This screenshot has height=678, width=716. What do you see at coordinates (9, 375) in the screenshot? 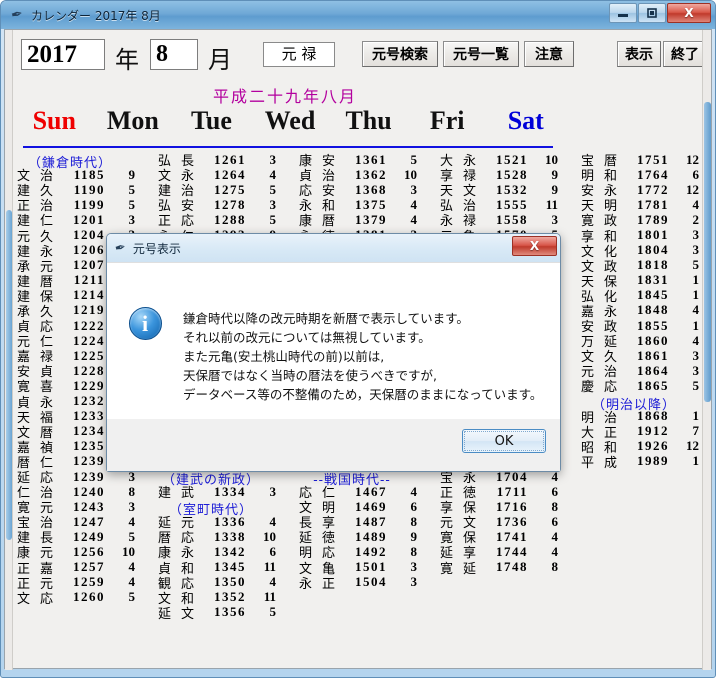
I see `left-scroll-thumb` at bounding box center [9, 375].